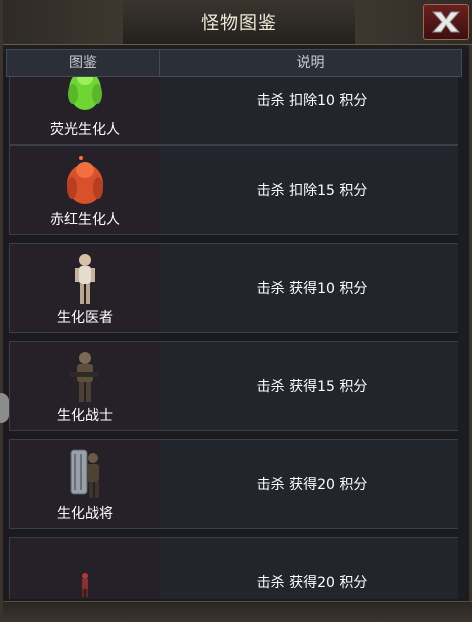 This screenshot has width=472, height=622. I want to click on monster-description: 击杀 获得10 积分, so click(312, 289).